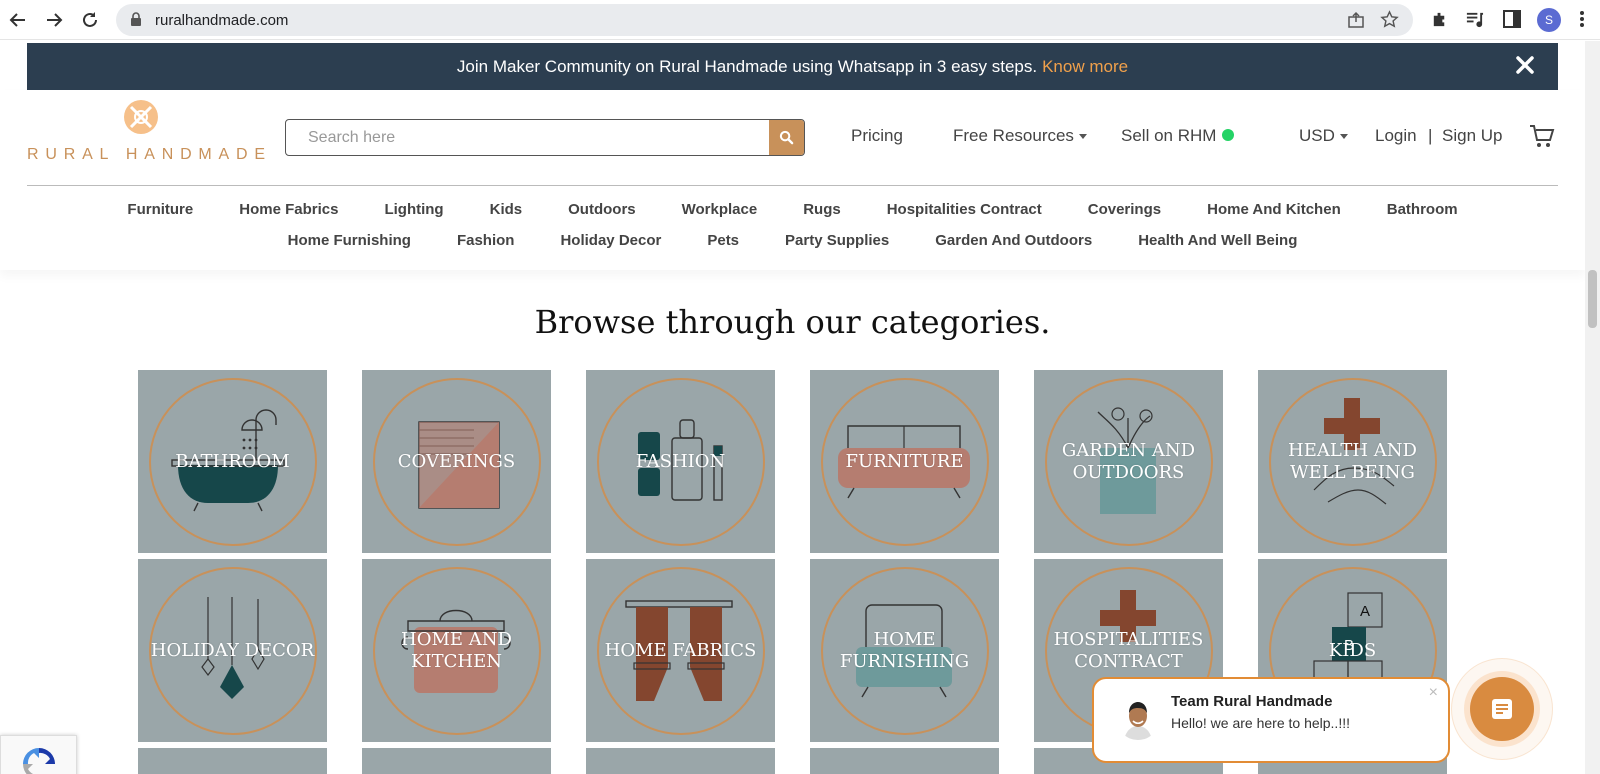  What do you see at coordinates (1525, 67) in the screenshot?
I see `close-banner-icon` at bounding box center [1525, 67].